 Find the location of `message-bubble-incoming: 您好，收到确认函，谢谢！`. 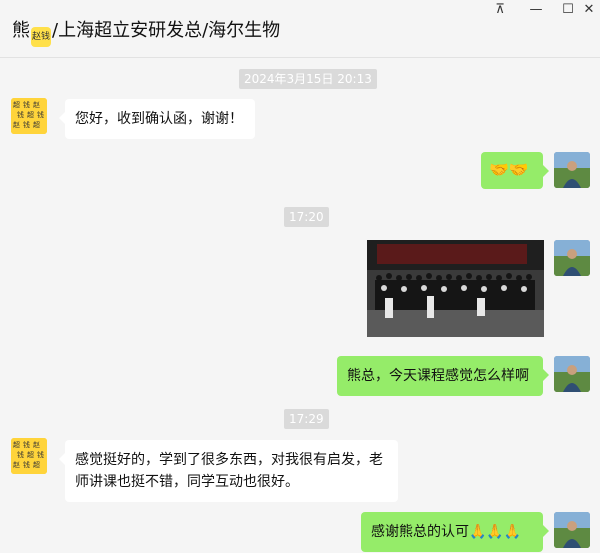

message-bubble-incoming: 您好，收到确认函，谢谢！ is located at coordinates (157, 119).